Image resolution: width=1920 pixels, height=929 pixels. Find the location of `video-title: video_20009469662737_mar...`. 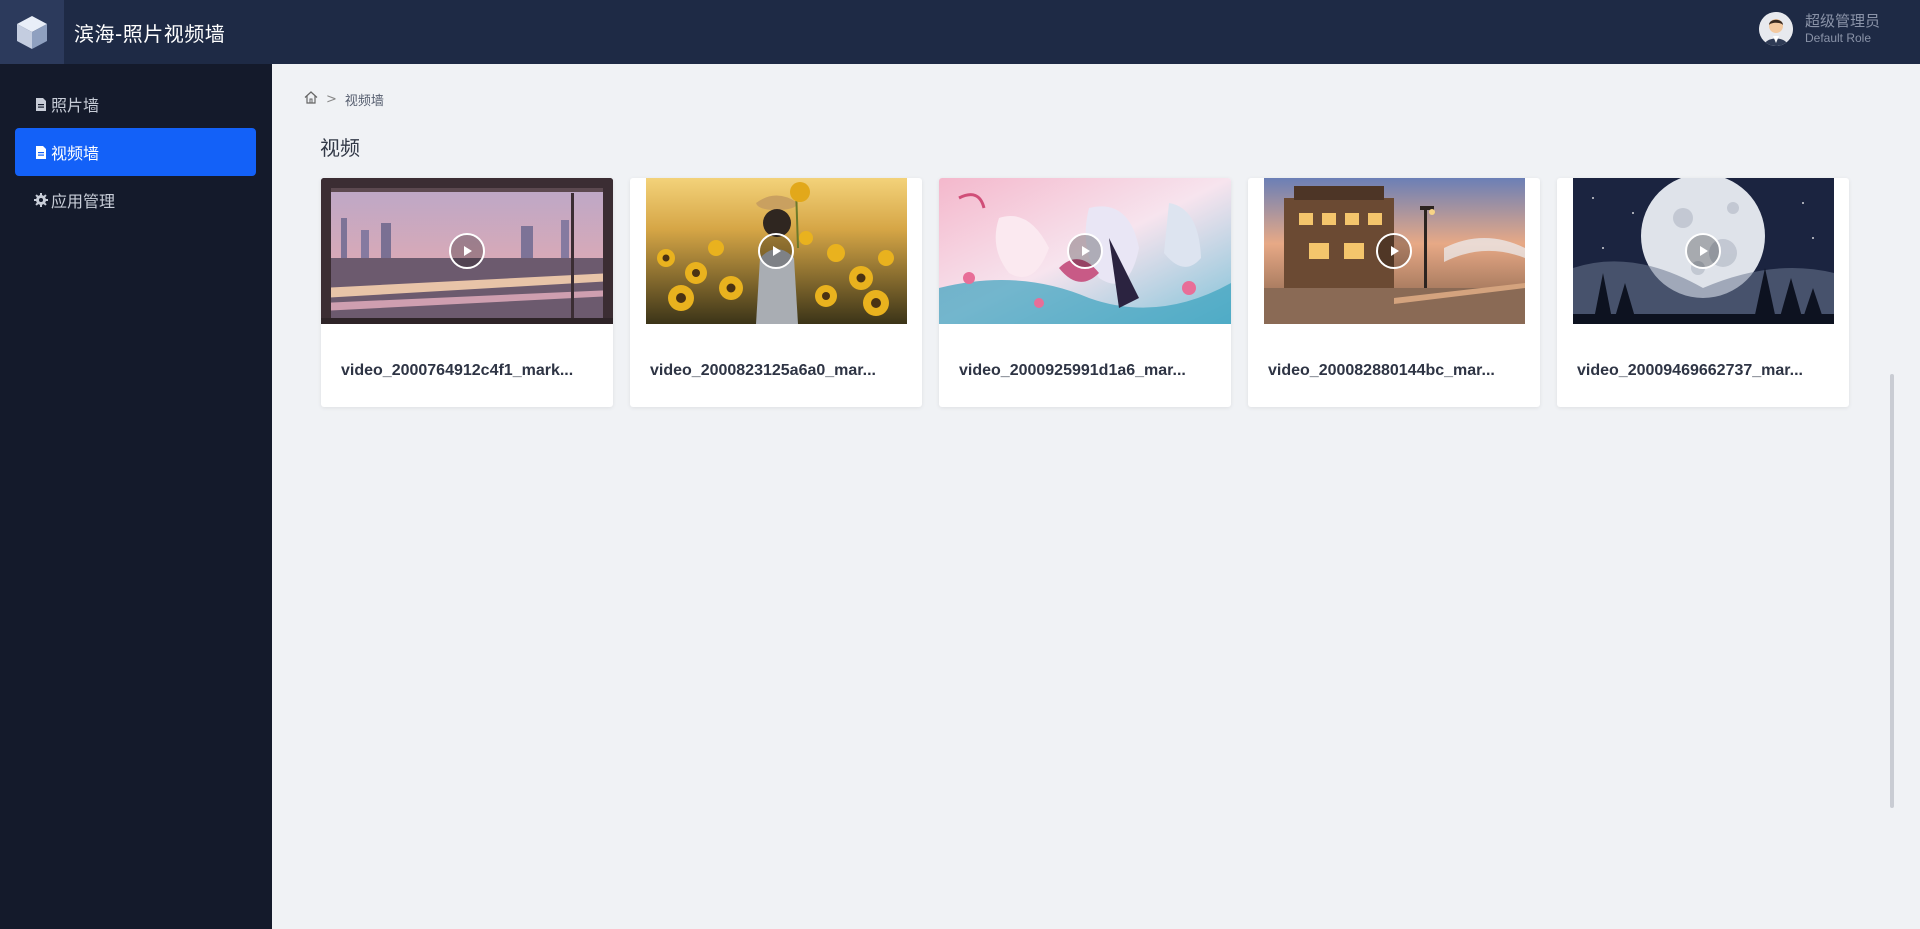

video-title: video_20009469662737_mar... is located at coordinates (1704, 371).